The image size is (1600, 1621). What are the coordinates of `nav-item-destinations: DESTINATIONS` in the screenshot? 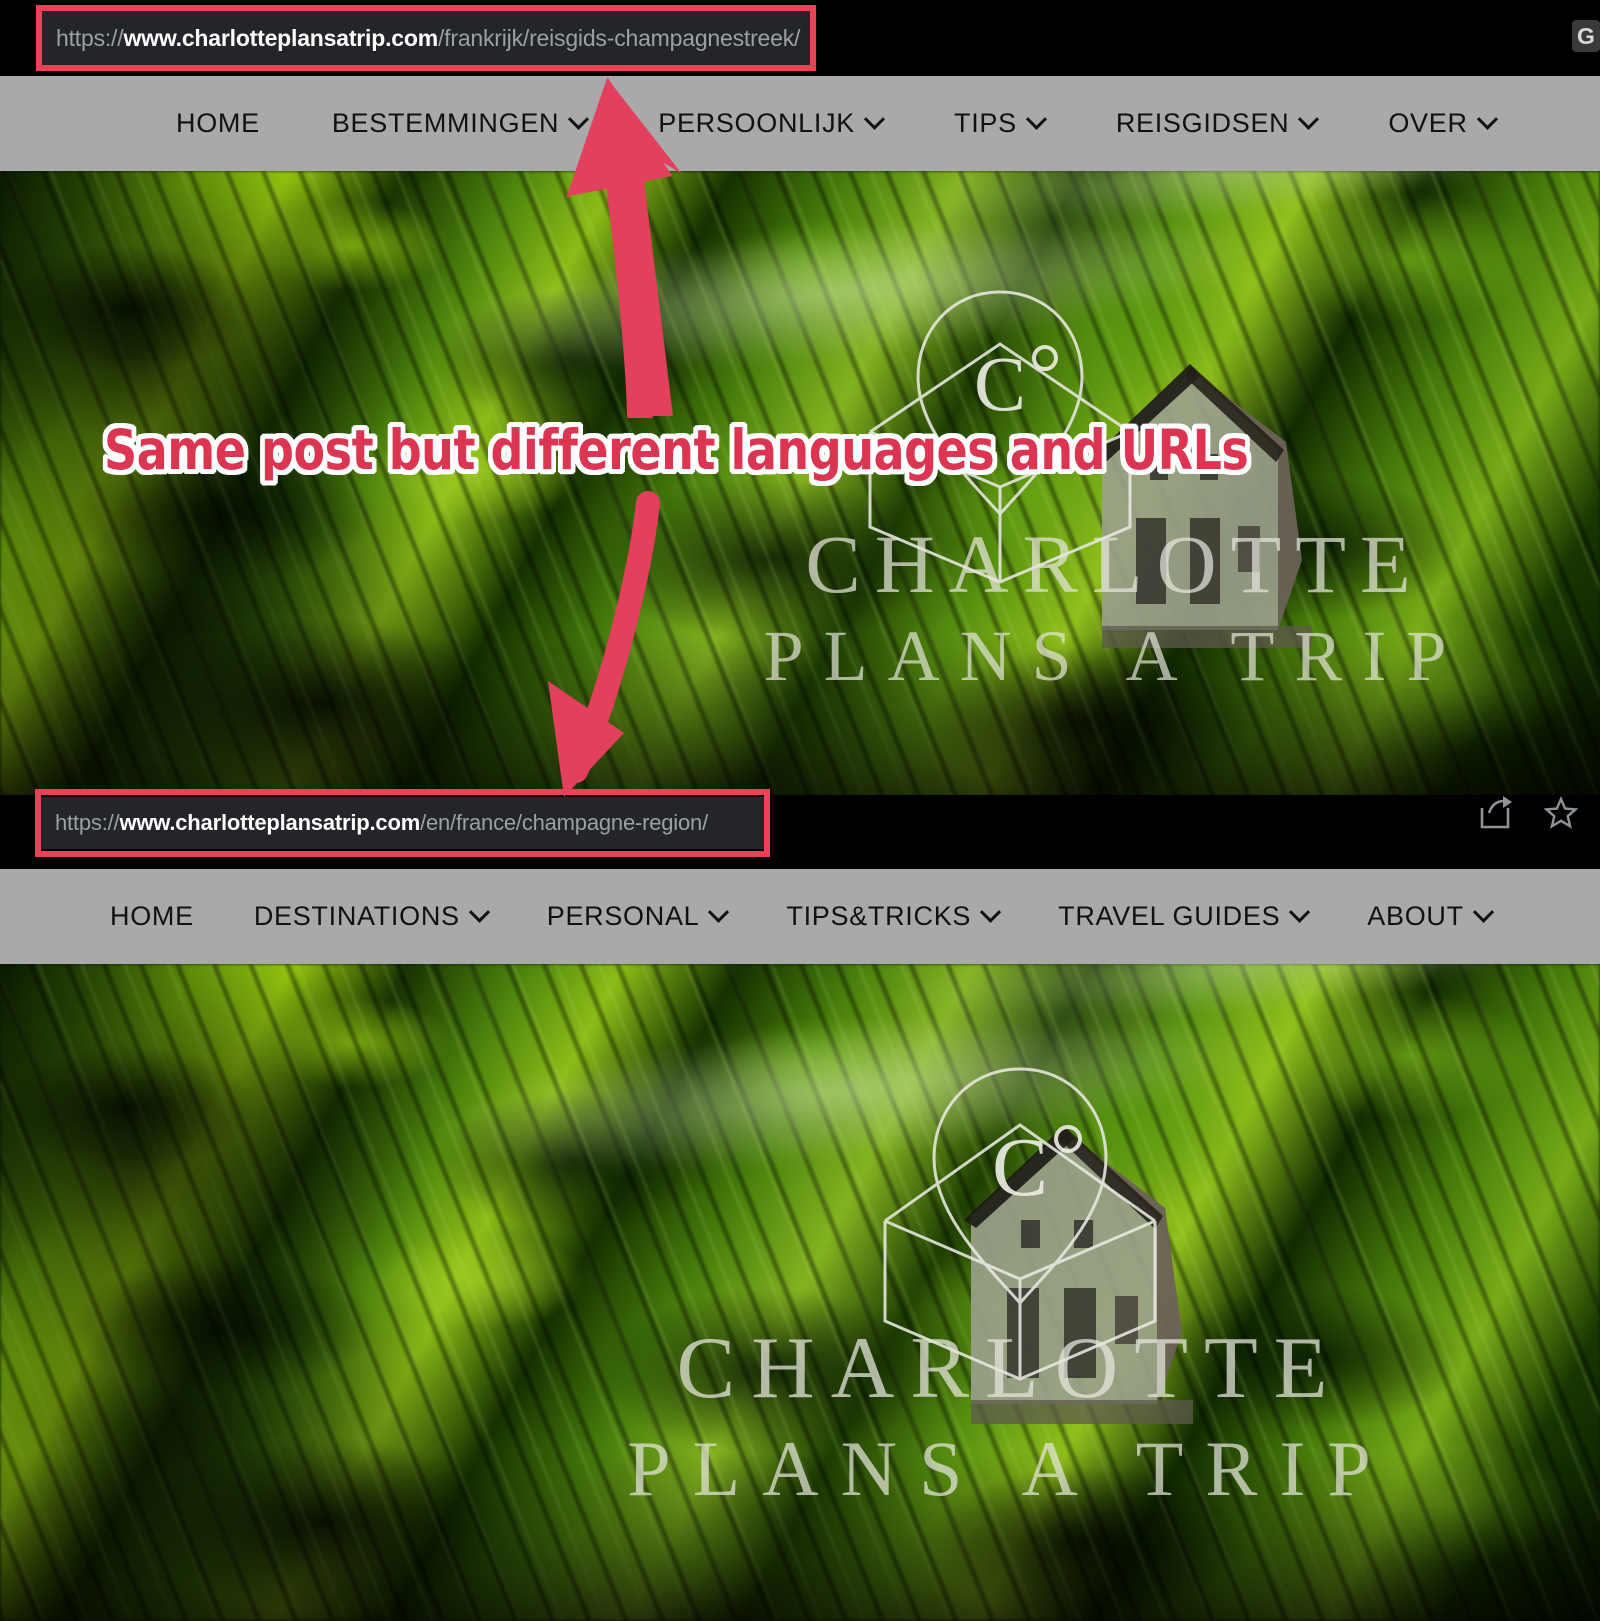 It's located at (371, 916).